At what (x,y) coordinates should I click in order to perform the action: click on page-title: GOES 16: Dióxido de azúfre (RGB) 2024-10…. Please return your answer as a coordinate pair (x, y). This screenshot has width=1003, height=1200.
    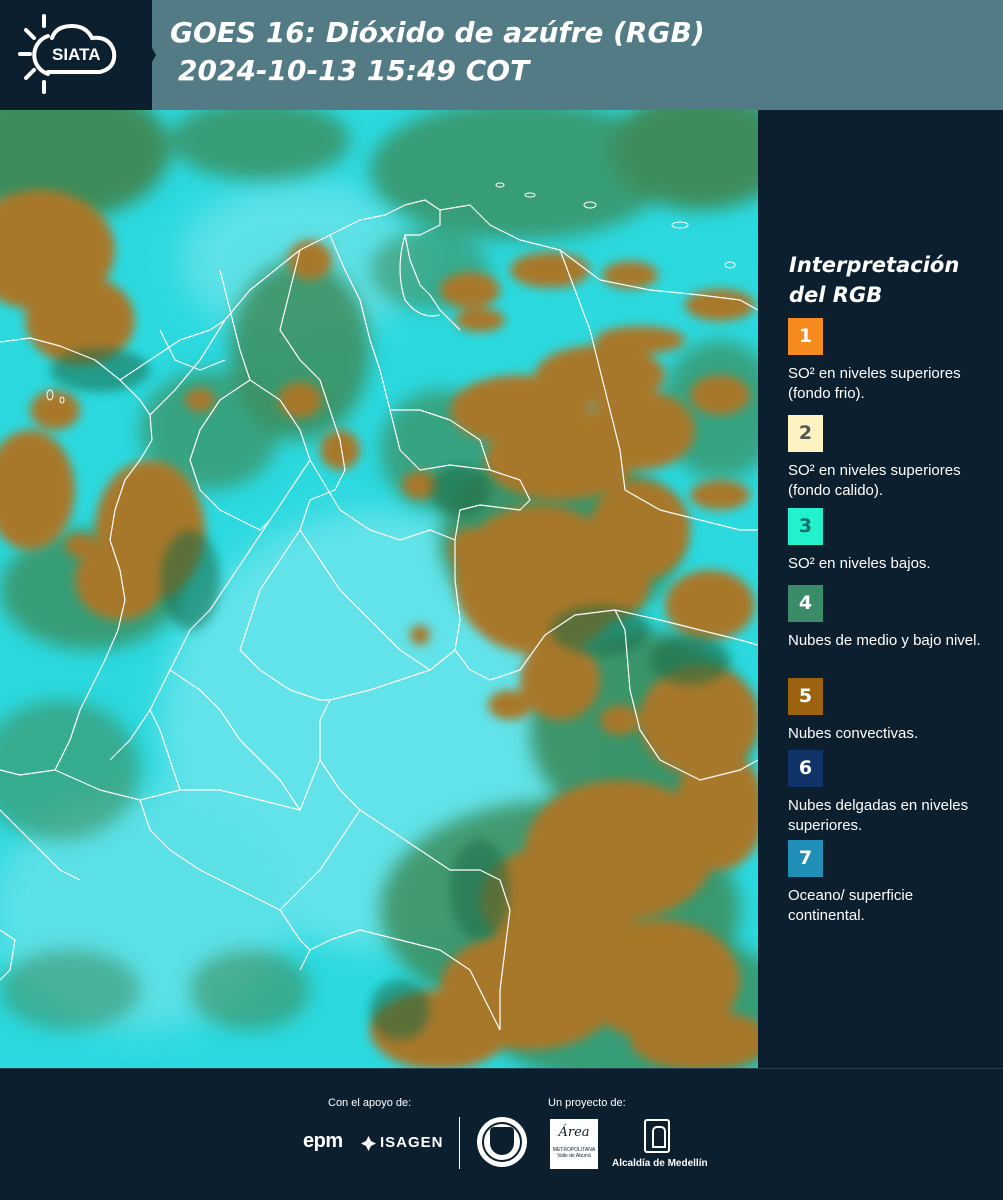
    Looking at the image, I should click on (437, 52).